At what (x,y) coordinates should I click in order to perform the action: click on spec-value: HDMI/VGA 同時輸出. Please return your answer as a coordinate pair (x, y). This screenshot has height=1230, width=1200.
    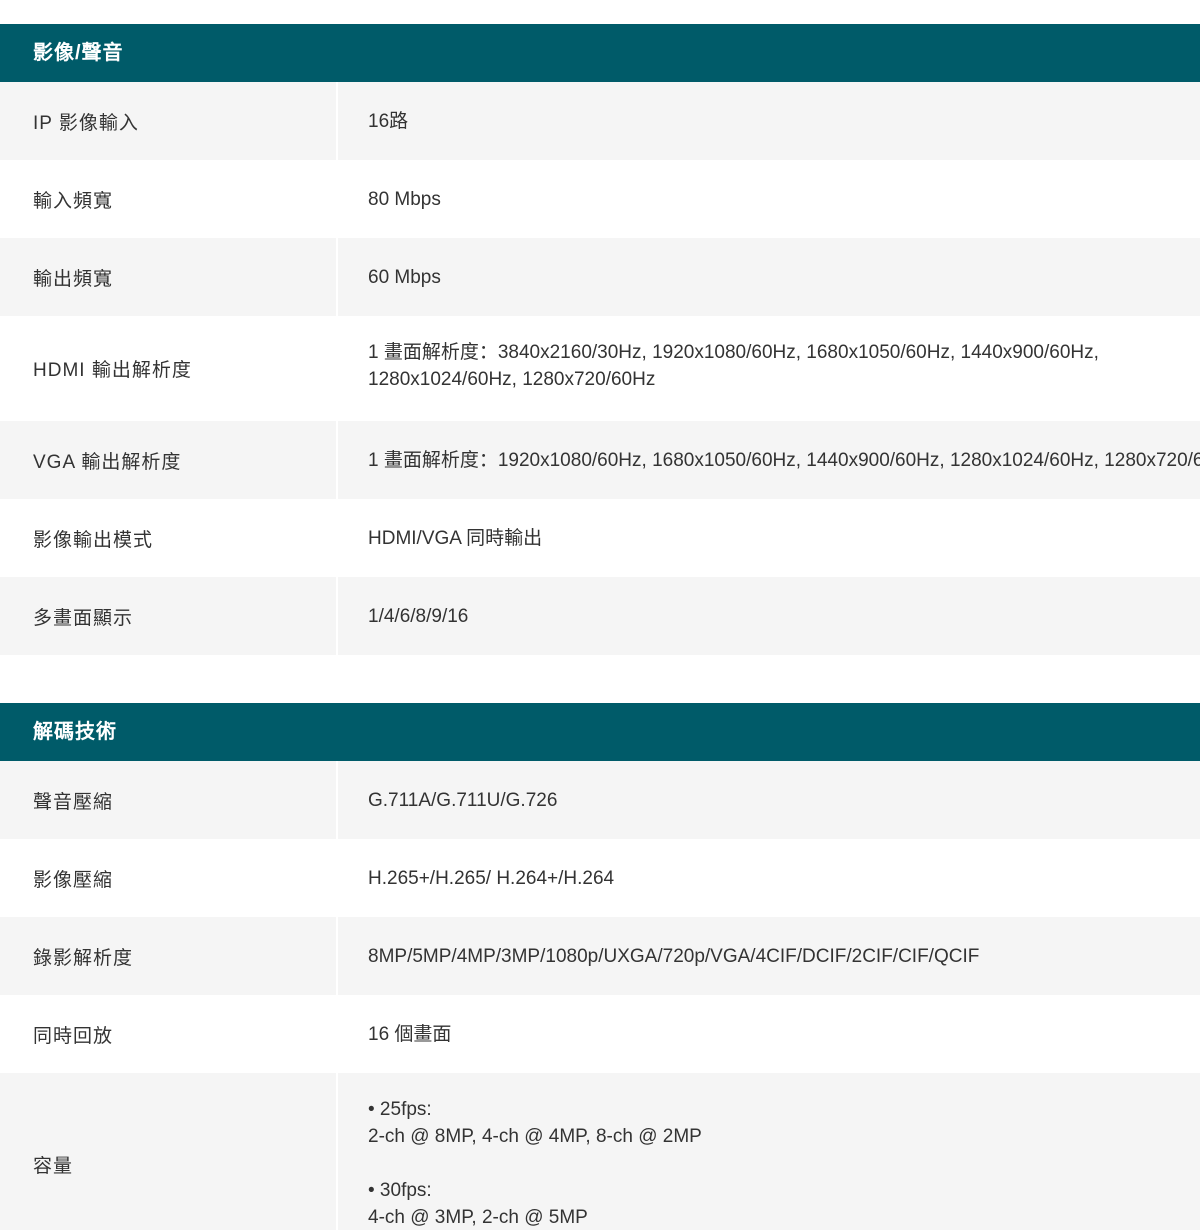
    Looking at the image, I should click on (769, 538).